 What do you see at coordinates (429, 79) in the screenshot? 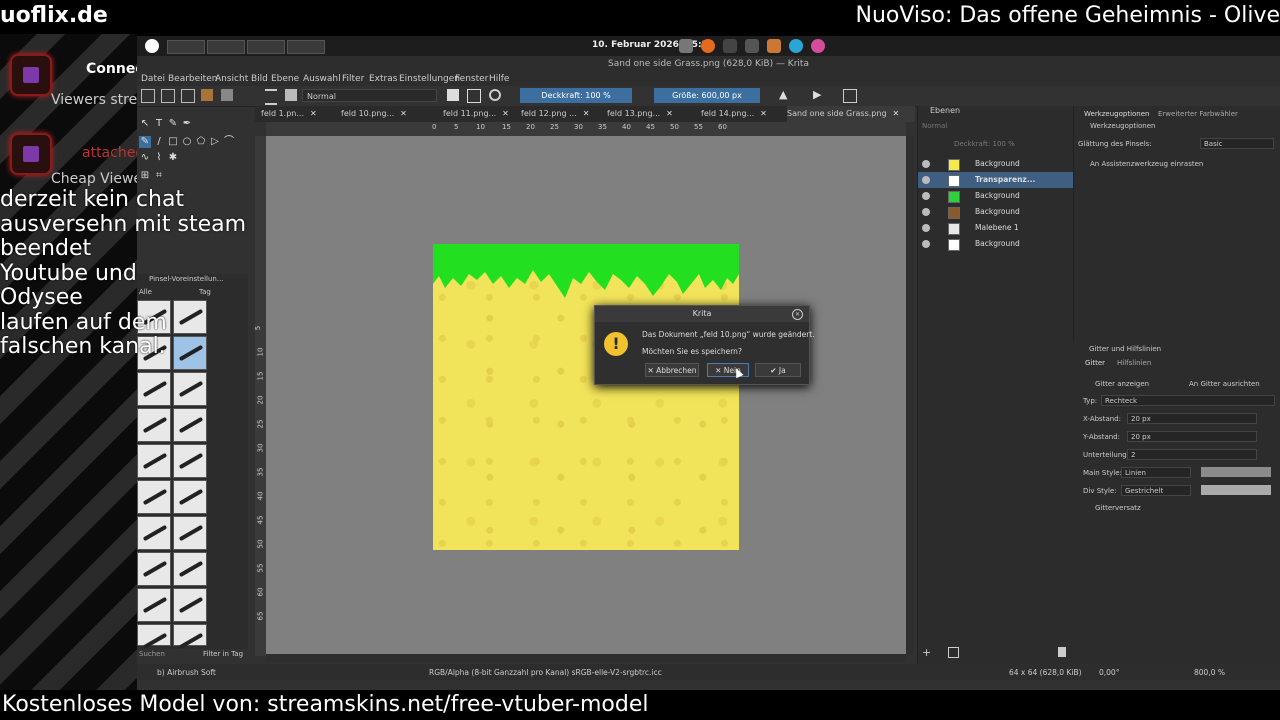
I see `menu-einstellungen: Einstellungen` at bounding box center [429, 79].